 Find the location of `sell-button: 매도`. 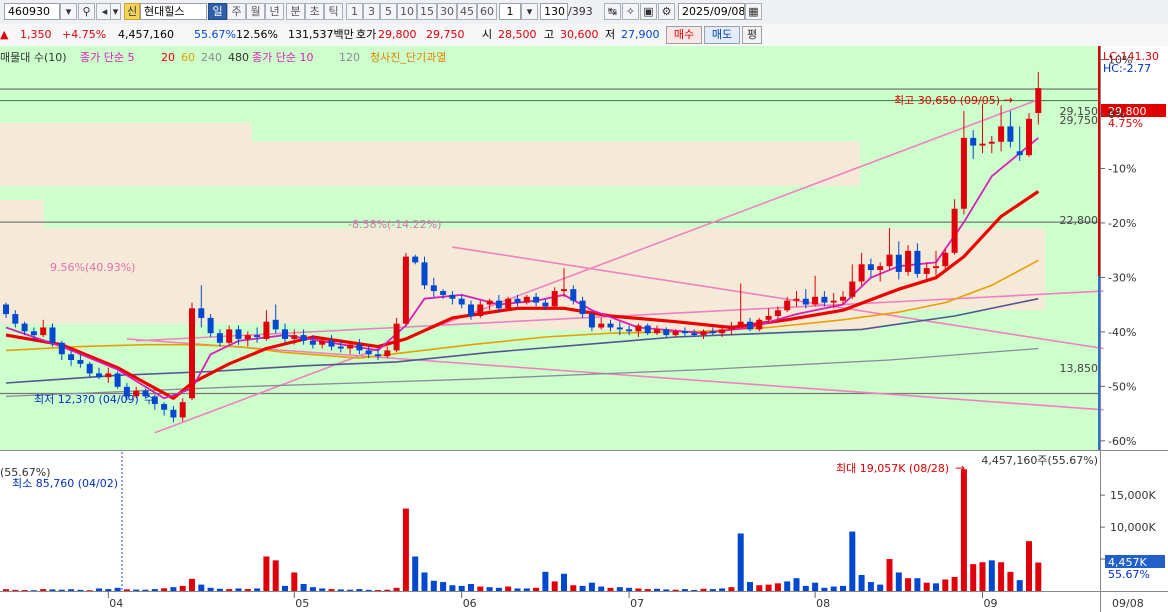

sell-button: 매도 is located at coordinates (722, 35).